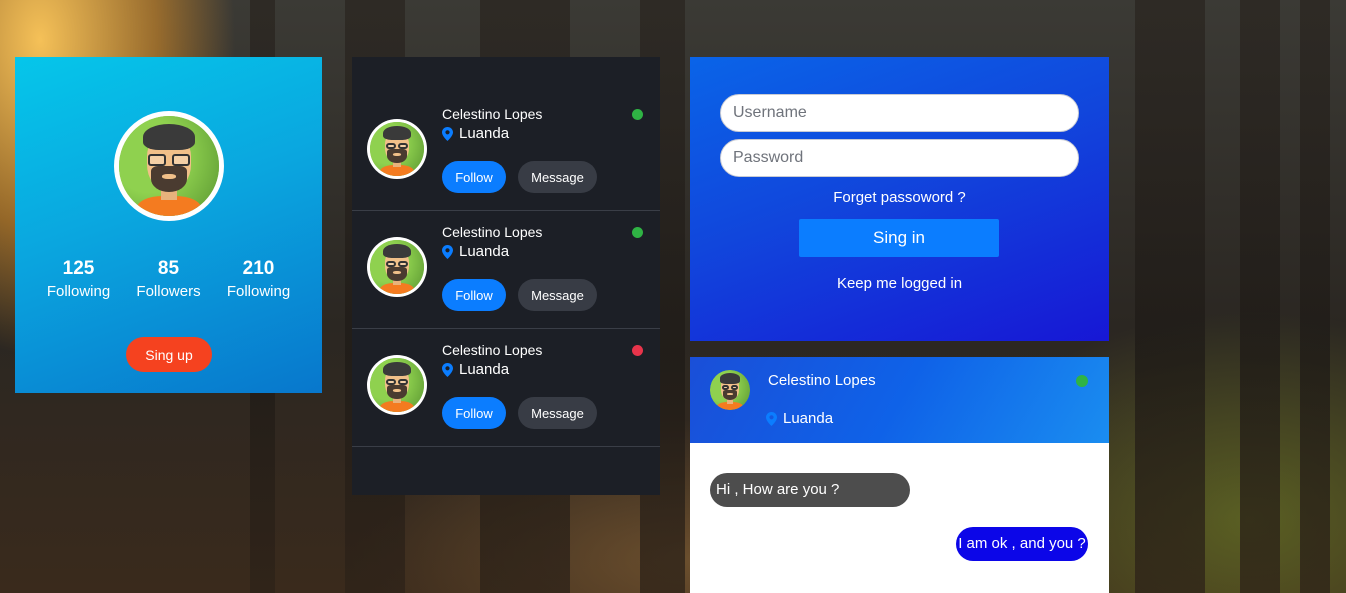 This screenshot has width=1346, height=593. What do you see at coordinates (637, 350) in the screenshot?
I see `busy-status-icon` at bounding box center [637, 350].